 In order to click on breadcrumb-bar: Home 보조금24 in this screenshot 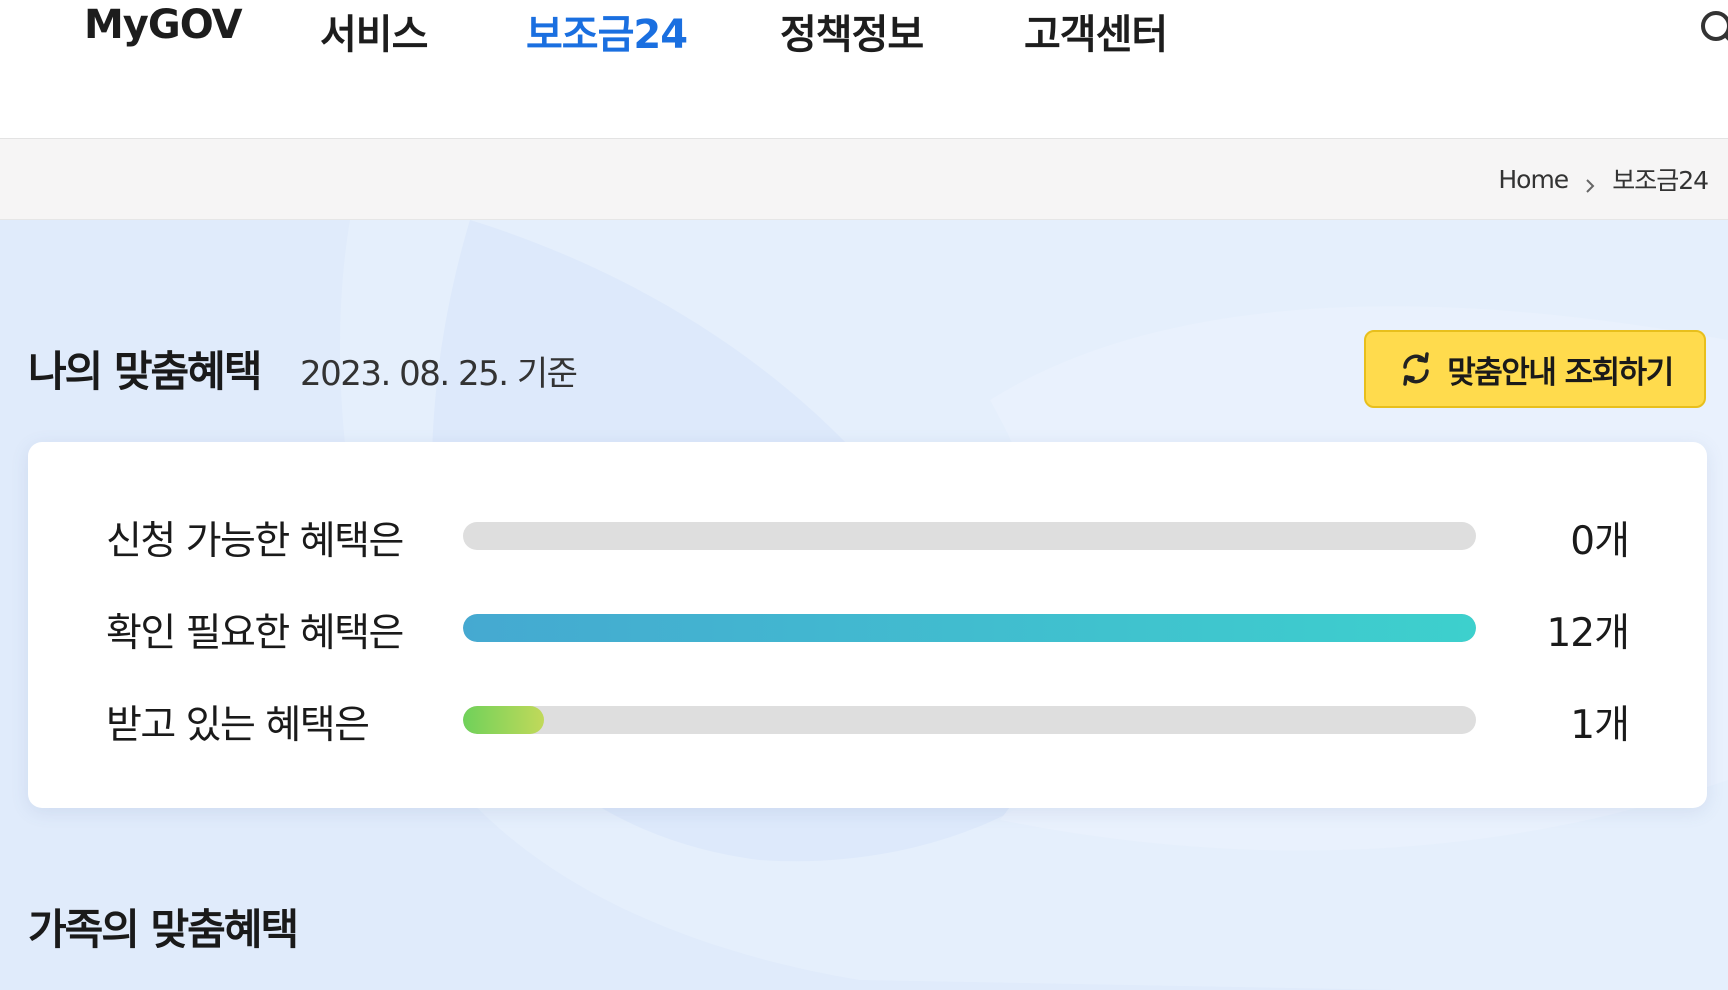, I will do `click(864, 179)`.